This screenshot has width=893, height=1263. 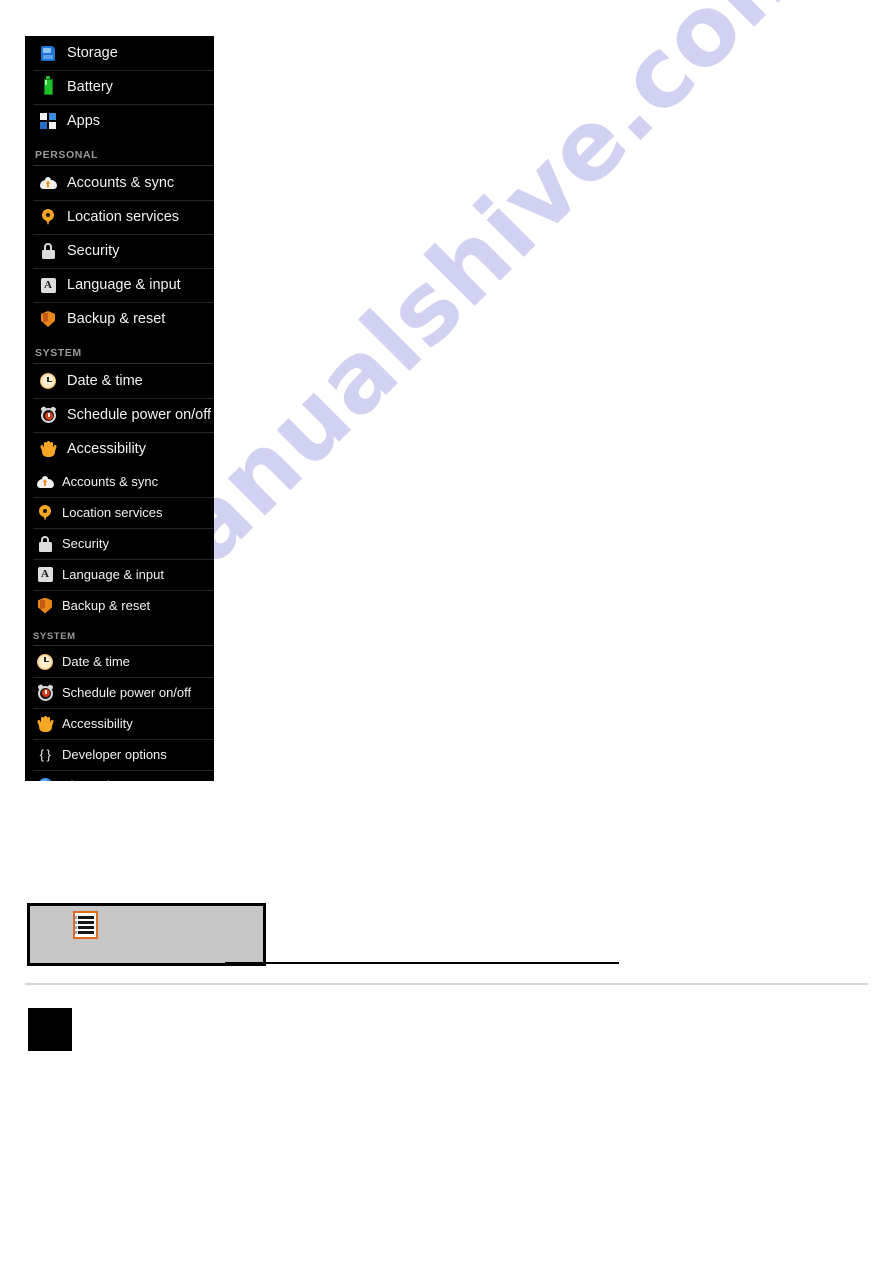 What do you see at coordinates (92, 53) in the screenshot?
I see `settings-item-label: Storage` at bounding box center [92, 53].